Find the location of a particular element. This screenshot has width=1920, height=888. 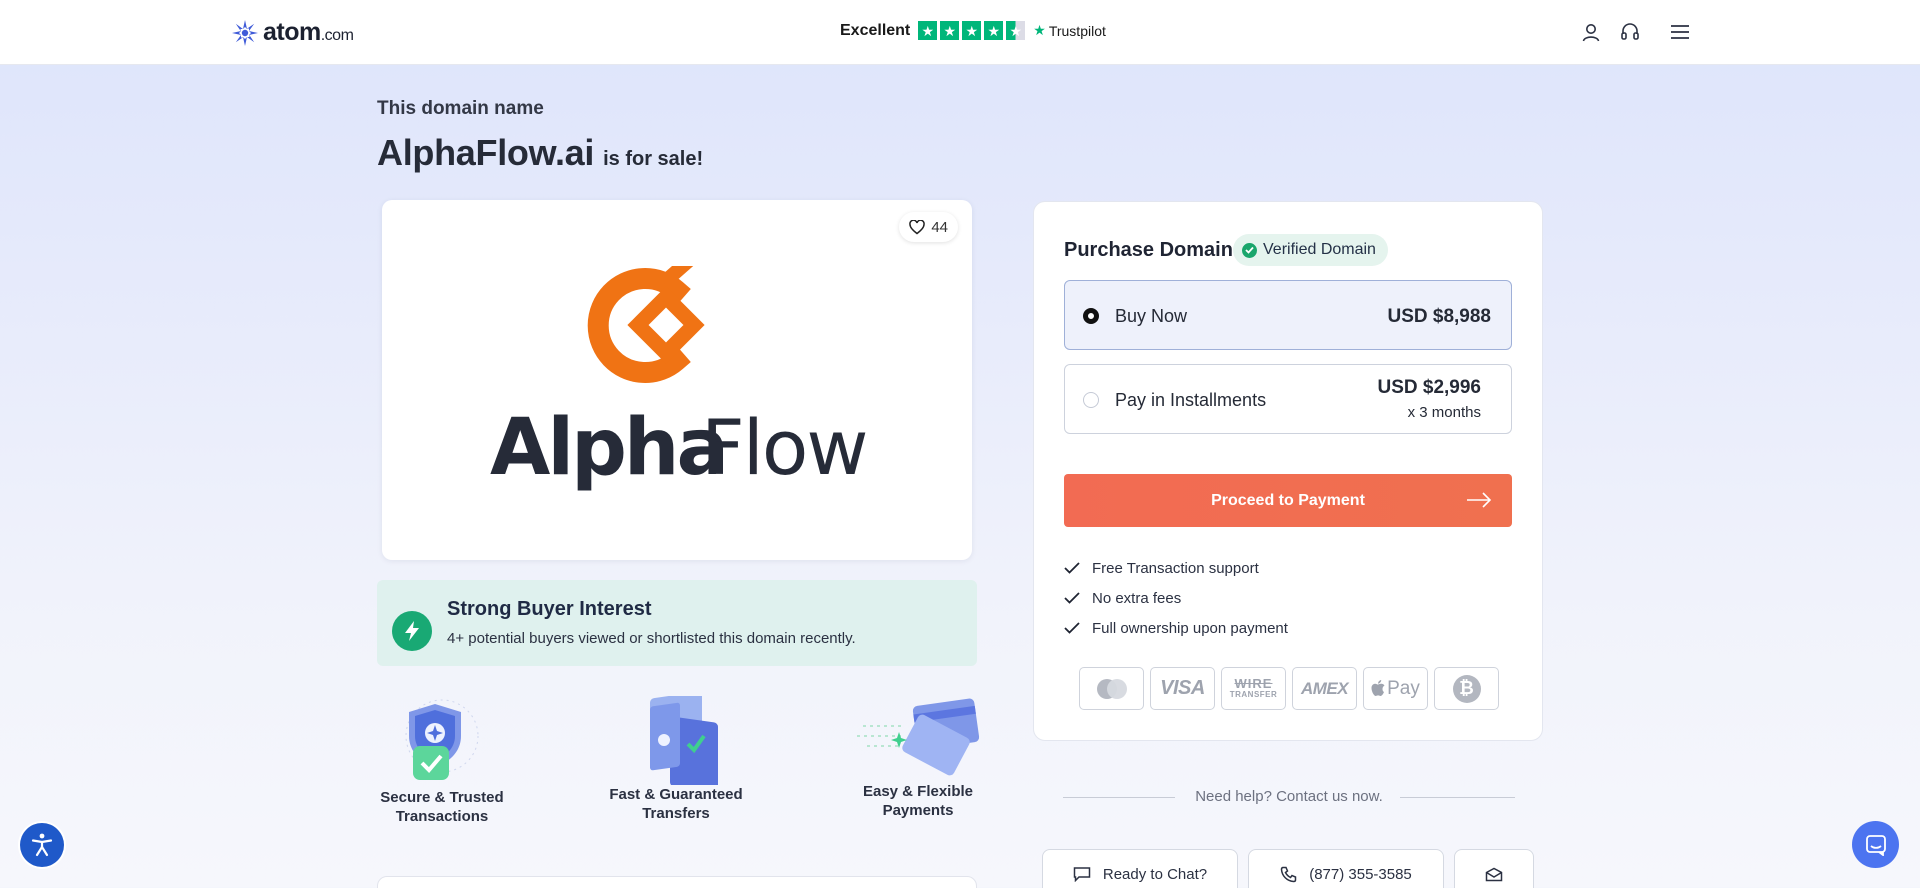

phone-button: (877) 355-3585 is located at coordinates (1346, 868).